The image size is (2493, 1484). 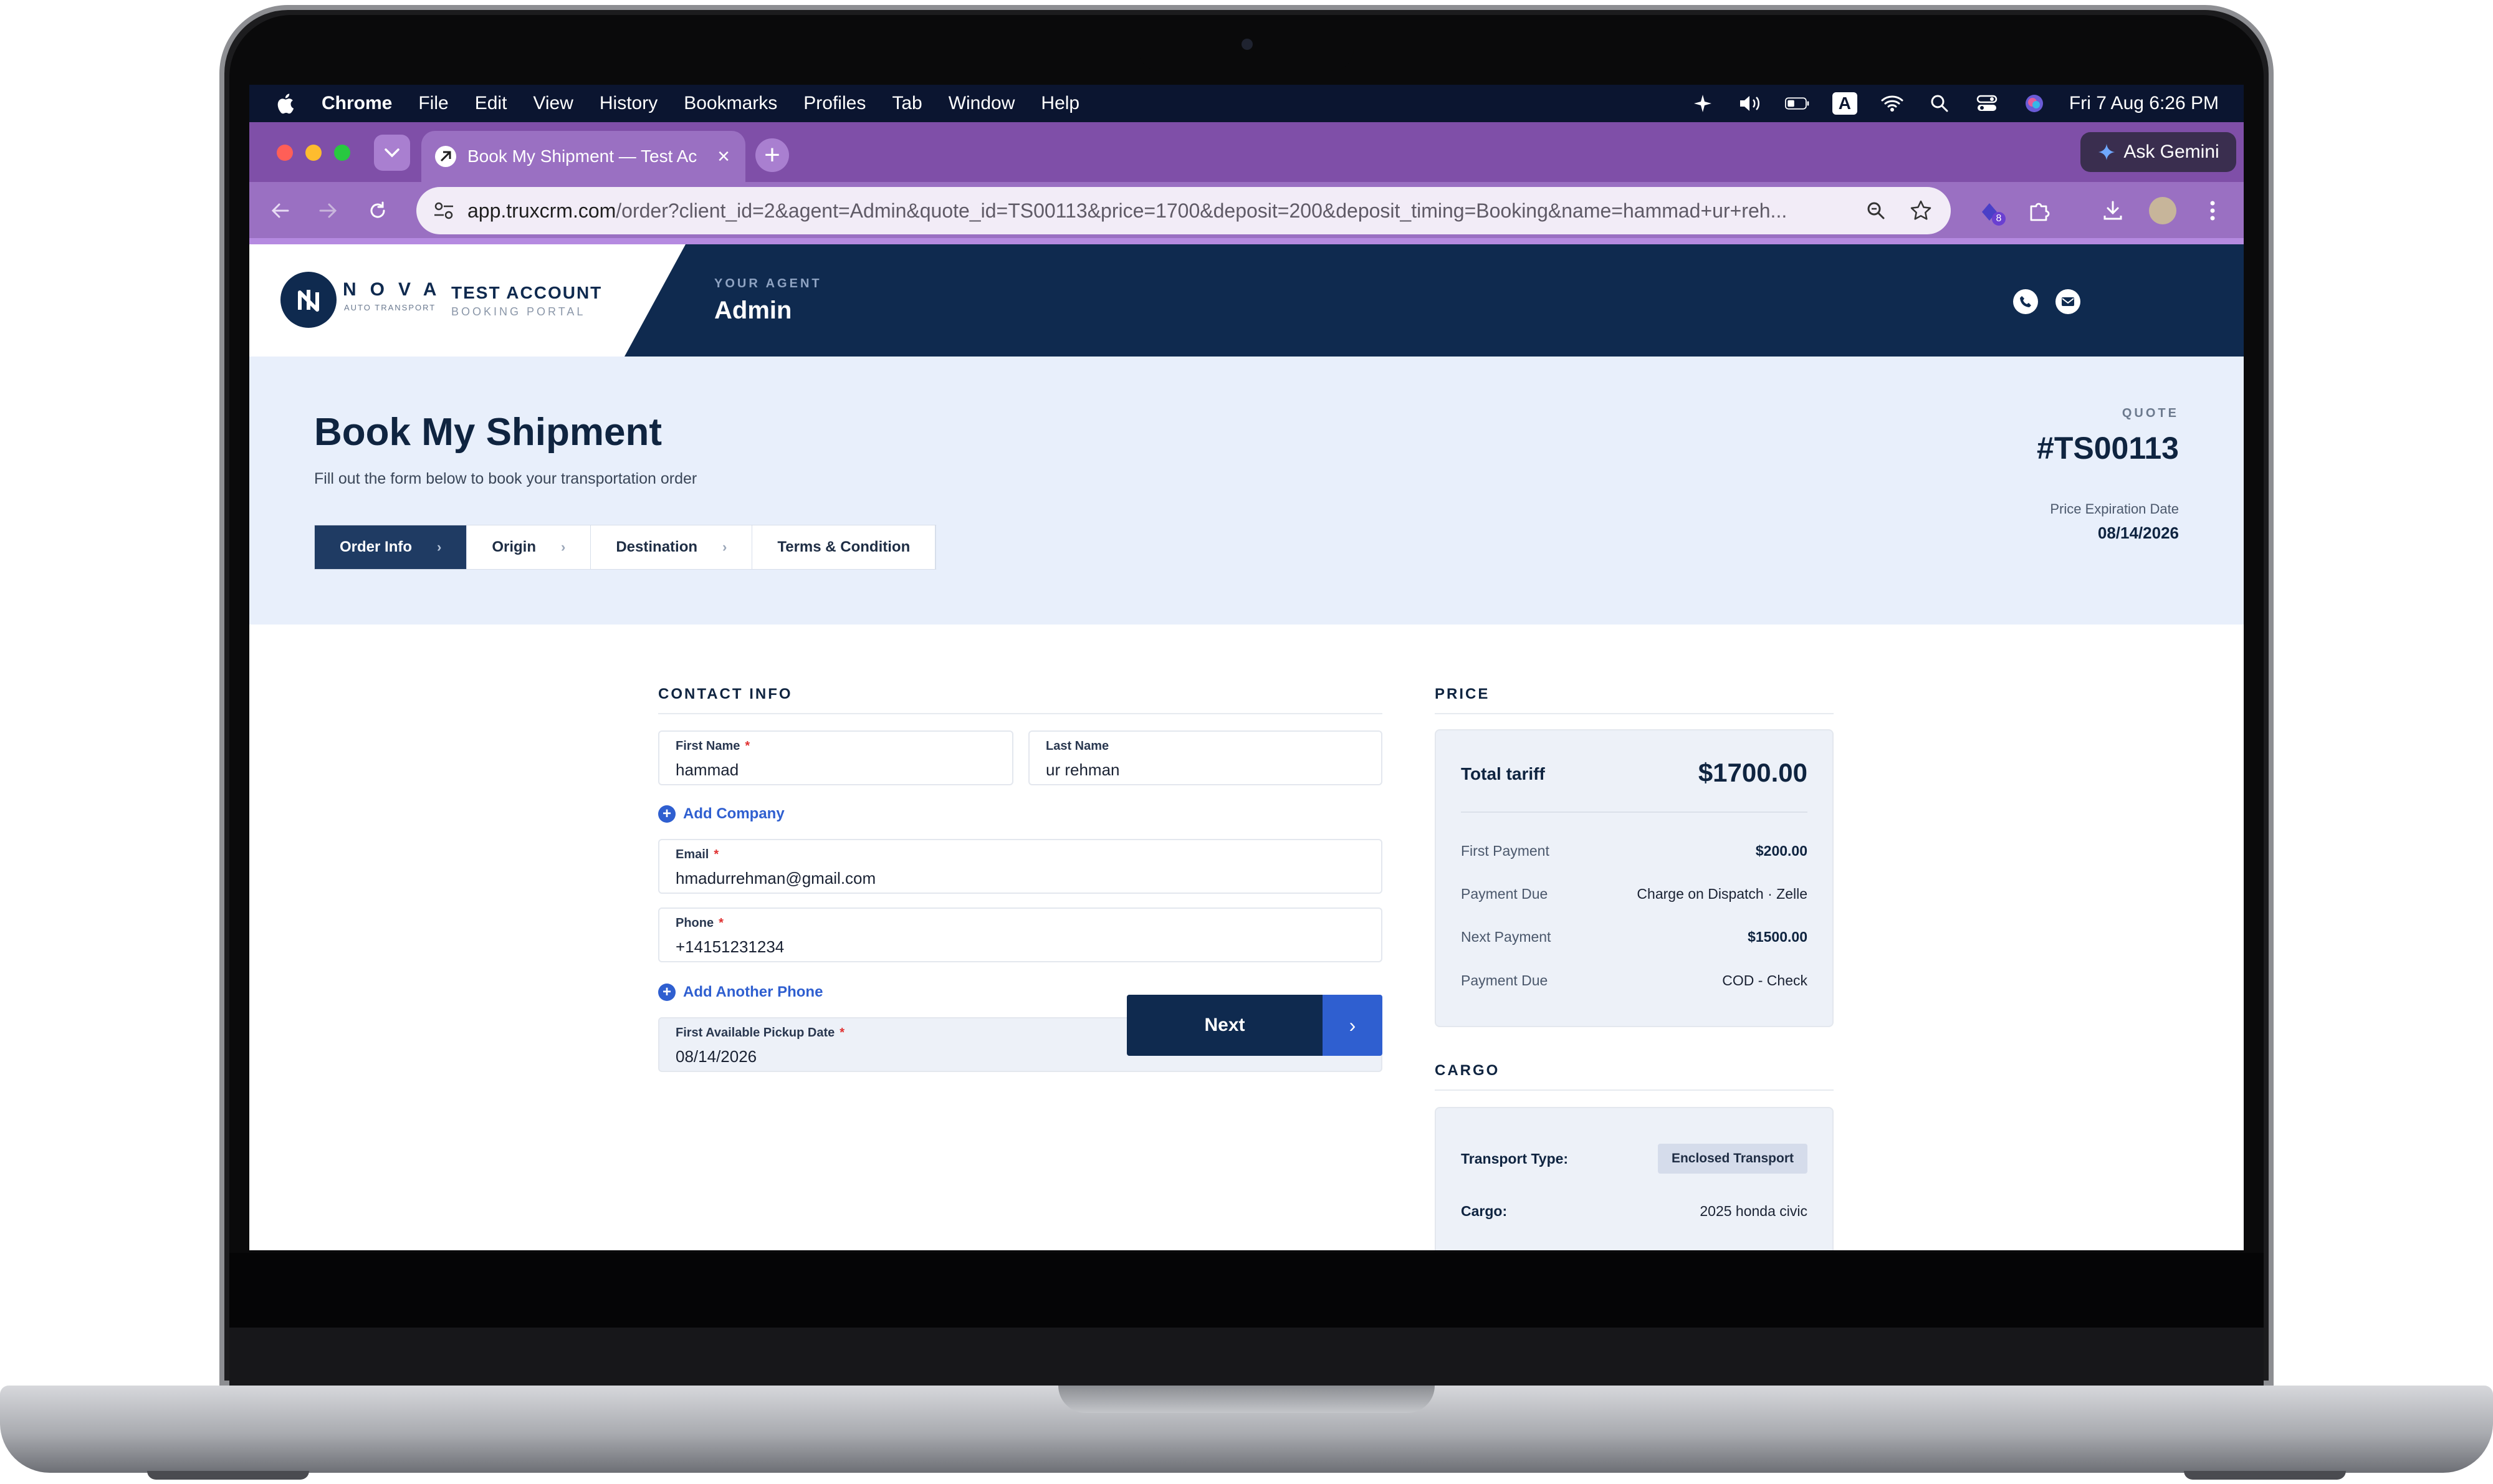 I want to click on laptop-base-notch, so click(x=1246, y=1399).